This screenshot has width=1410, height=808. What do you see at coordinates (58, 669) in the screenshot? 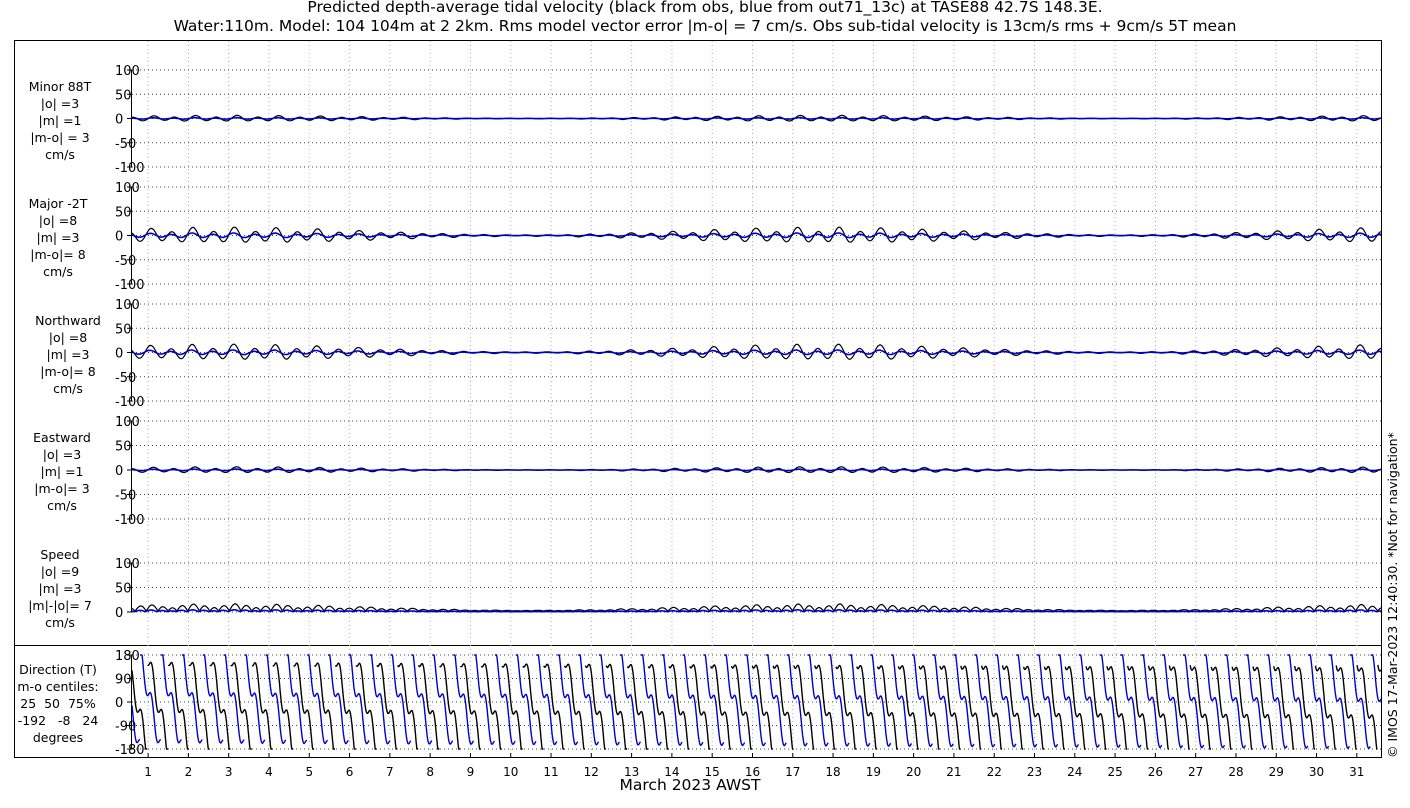
I see `panel-label-line: Direction (T)` at bounding box center [58, 669].